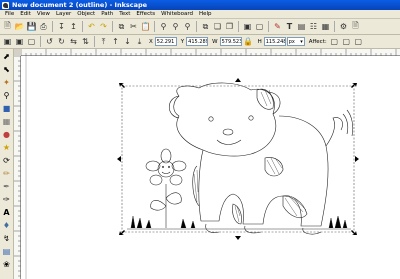 This screenshot has height=279, width=400. I want to click on handle-bottom, so click(238, 238).